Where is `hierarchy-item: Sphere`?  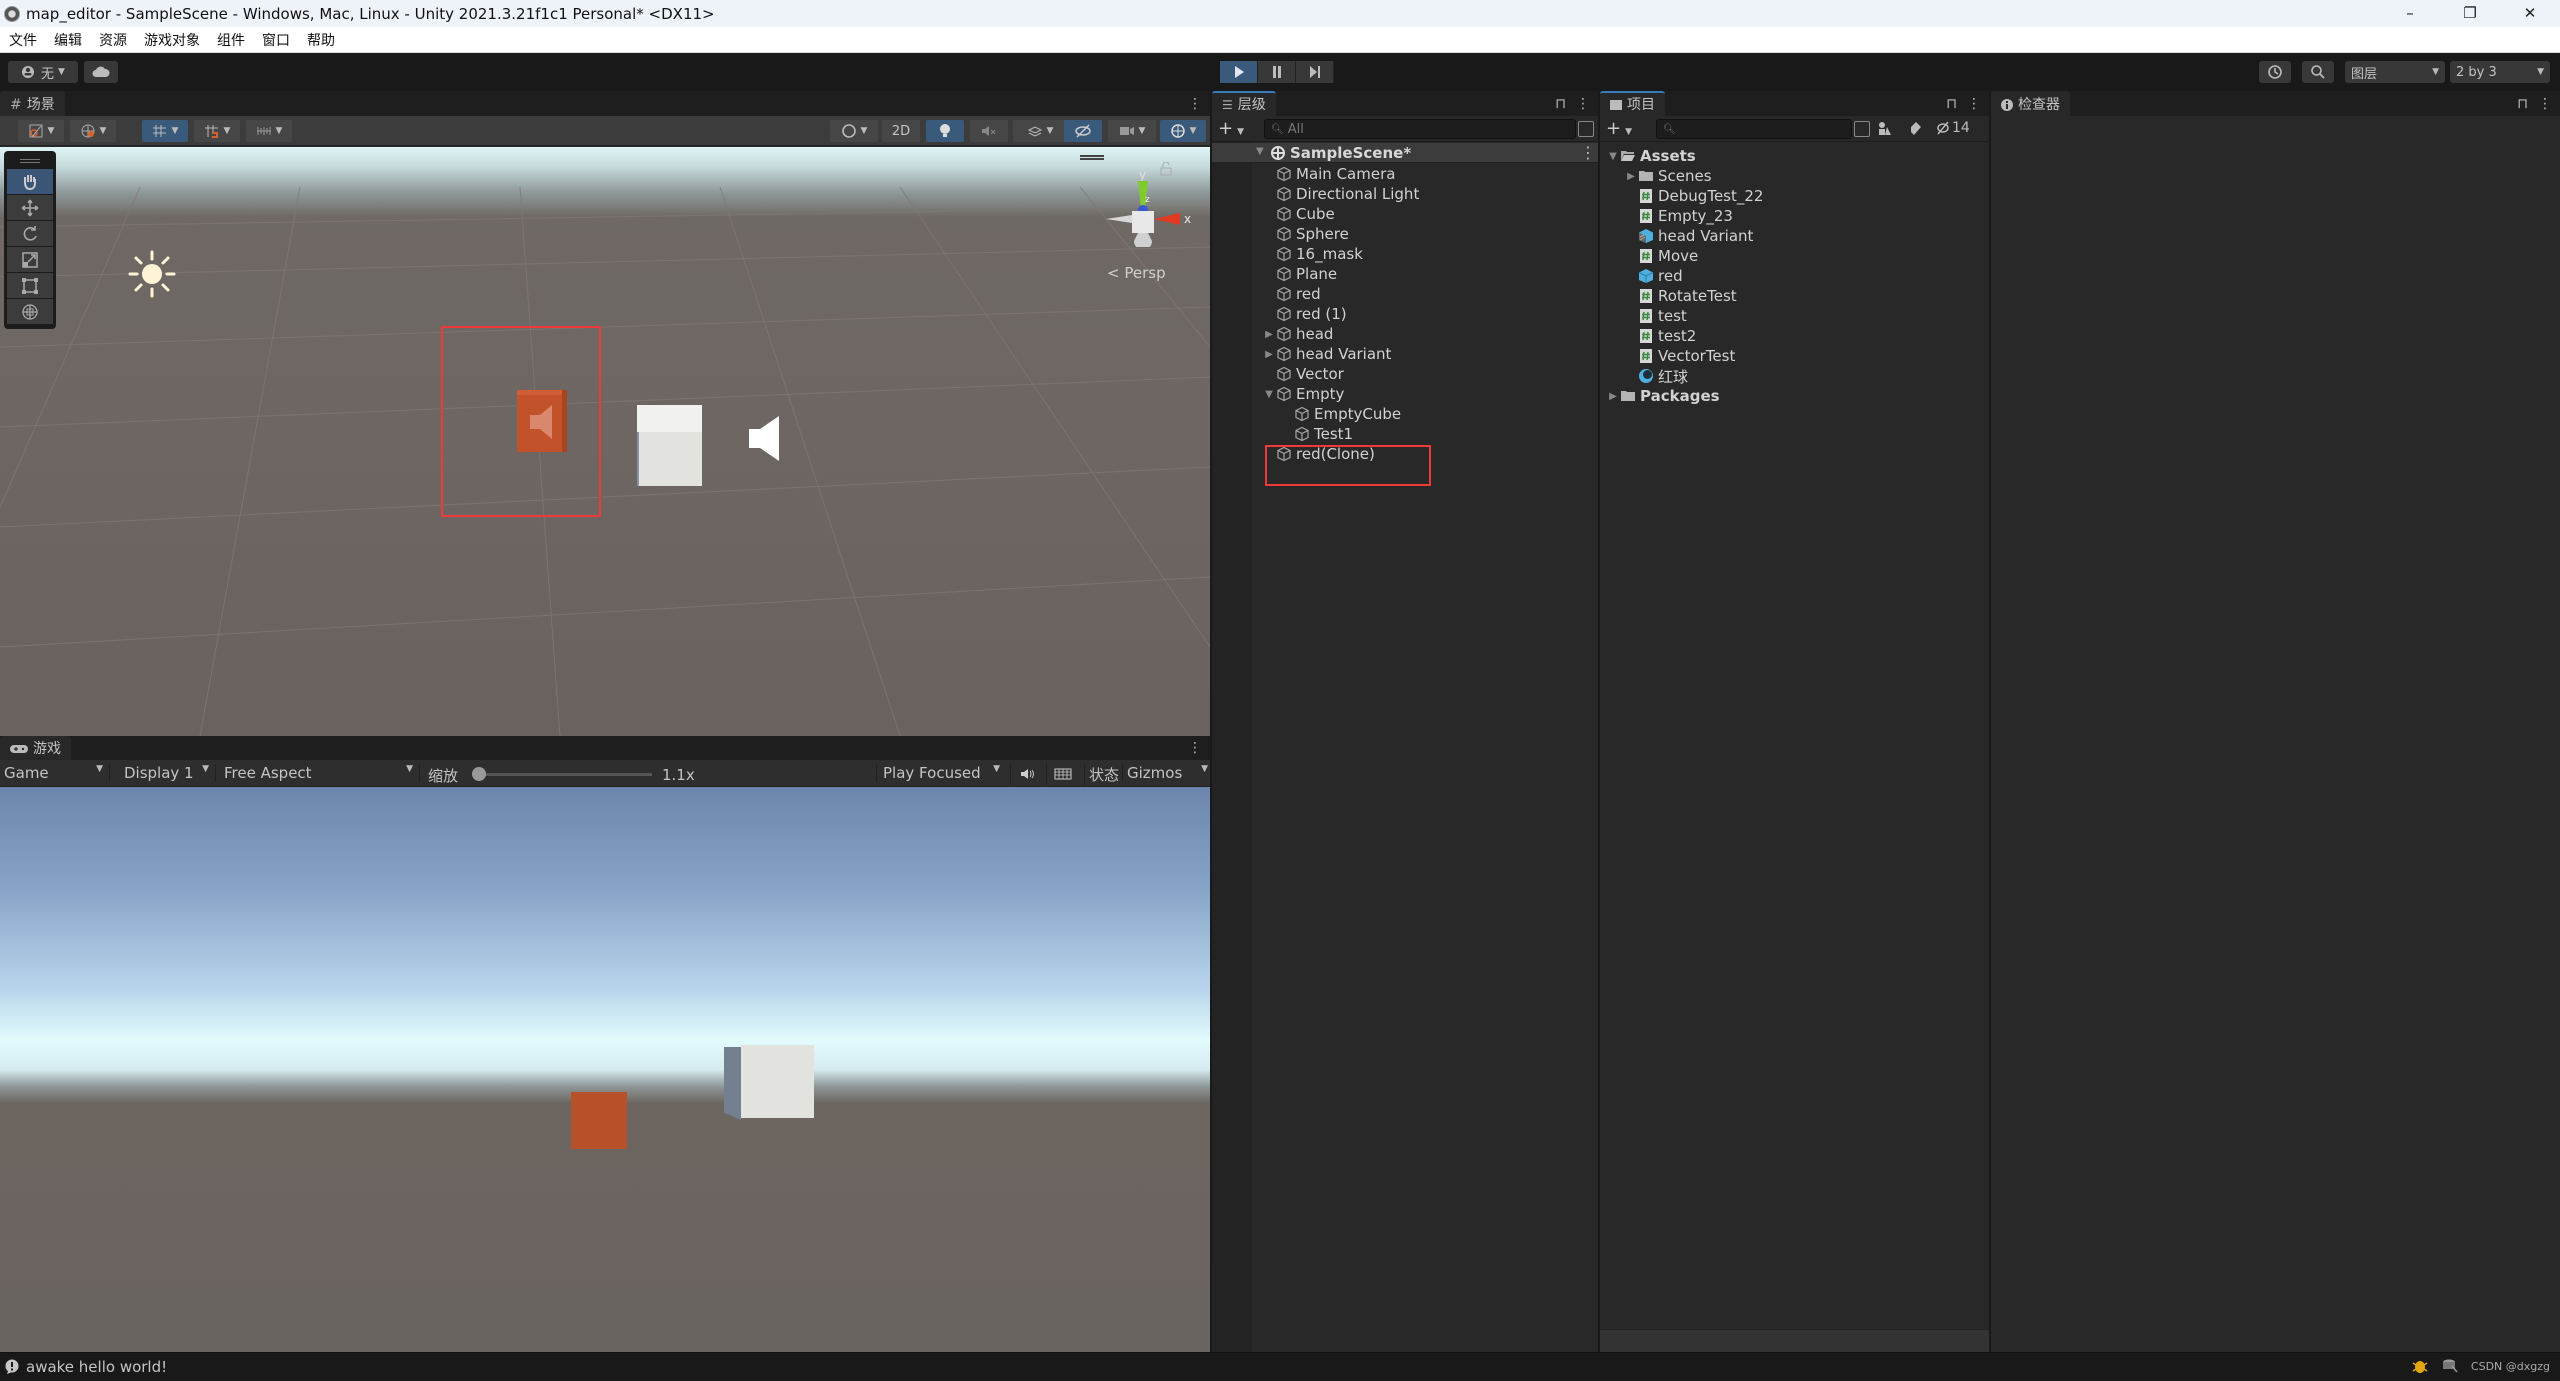 hierarchy-item: Sphere is located at coordinates (1312, 234).